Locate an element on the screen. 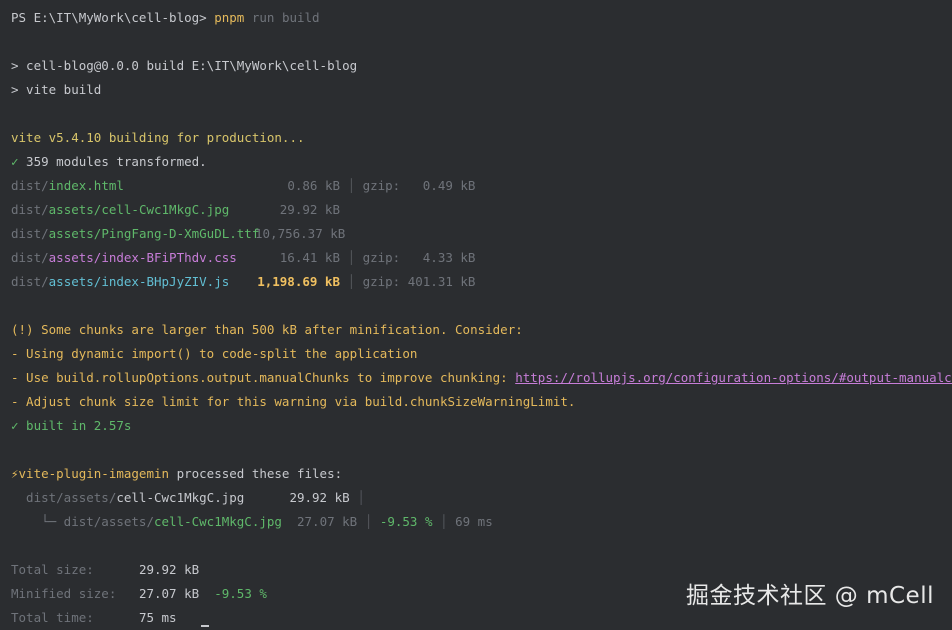 This screenshot has width=952, height=630. built-text: ✓ built in 2.57s is located at coordinates (71, 425).